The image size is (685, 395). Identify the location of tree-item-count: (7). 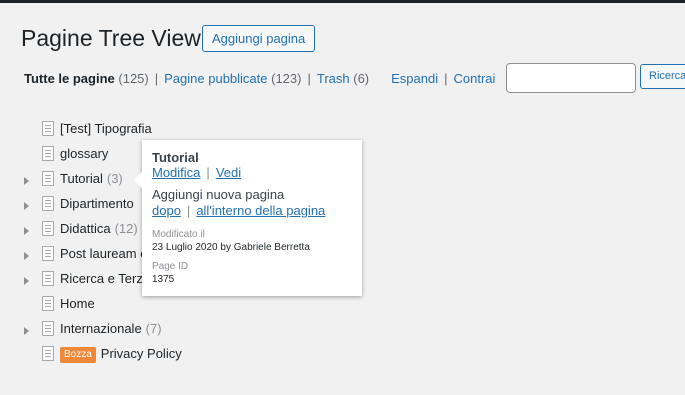
(153, 328).